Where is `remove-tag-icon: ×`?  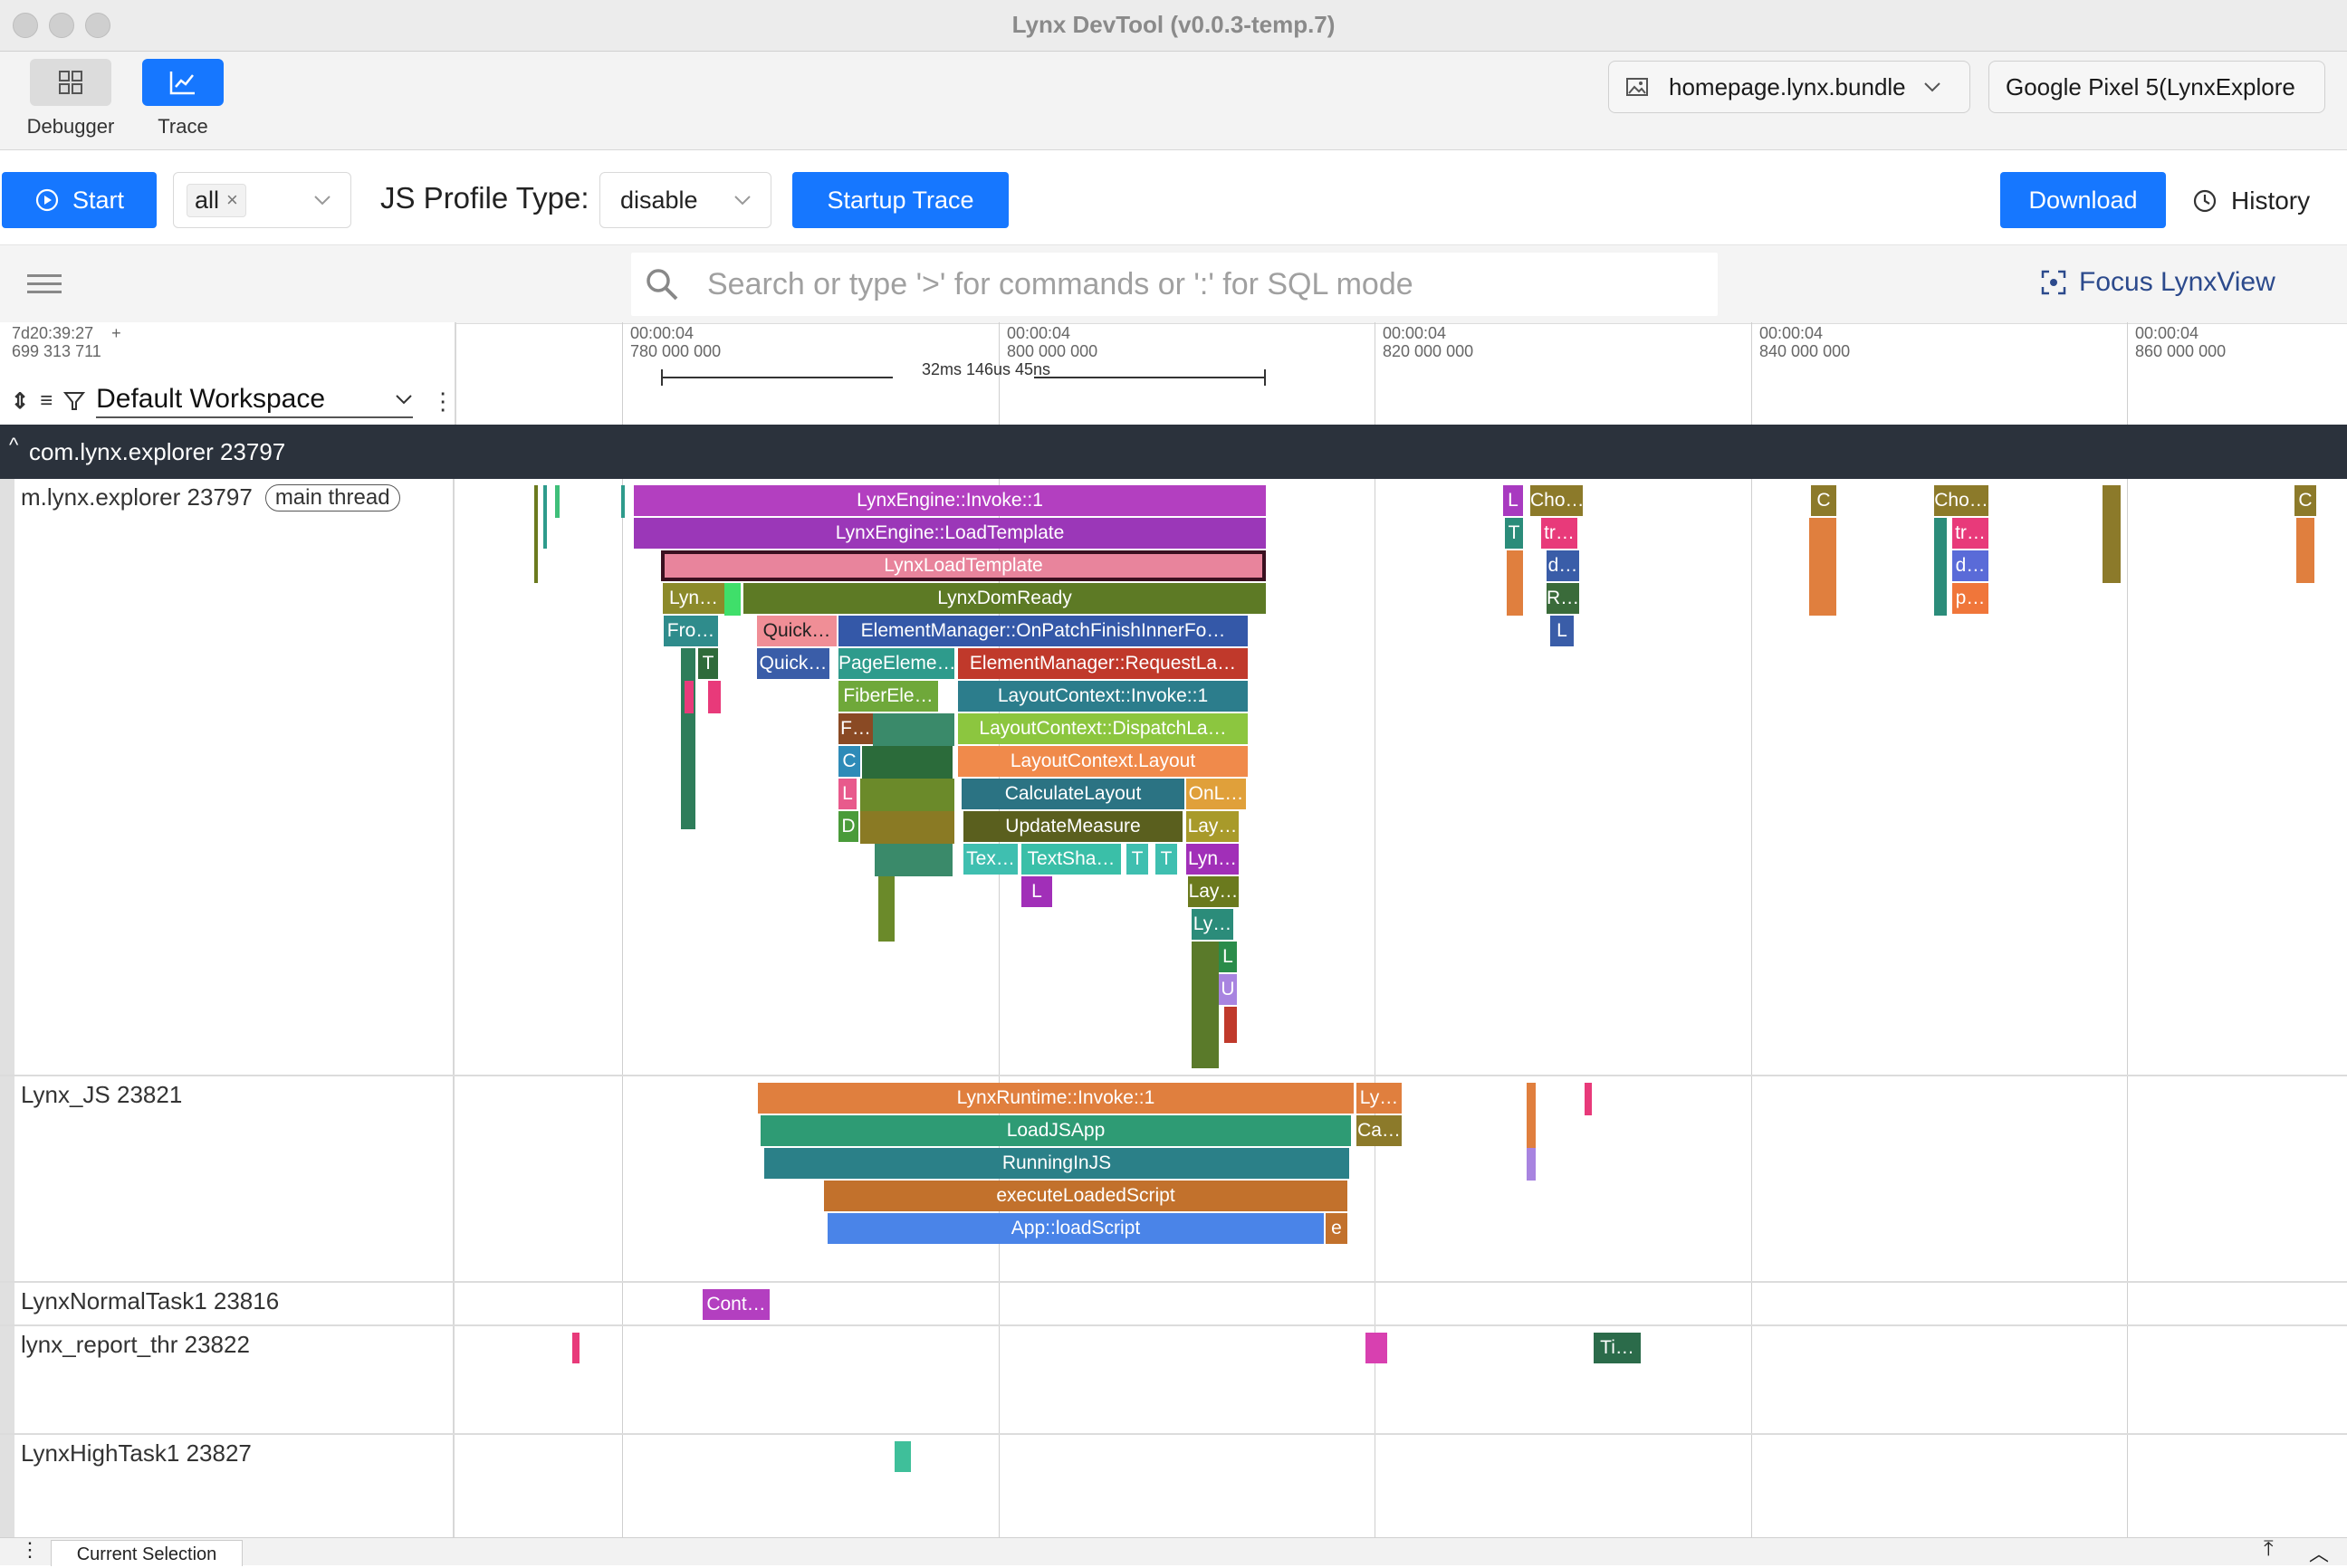 remove-tag-icon: × is located at coordinates (232, 200).